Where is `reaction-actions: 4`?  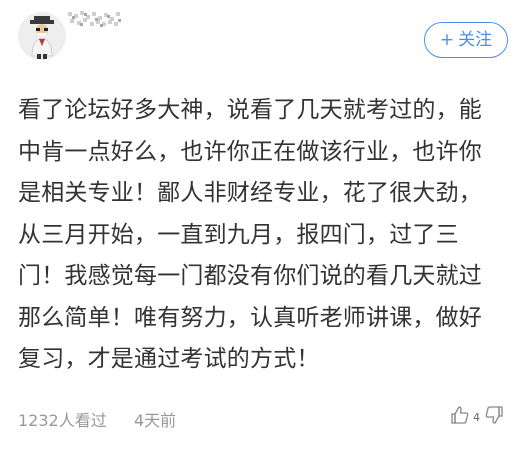 reaction-actions: 4 is located at coordinates (477, 417).